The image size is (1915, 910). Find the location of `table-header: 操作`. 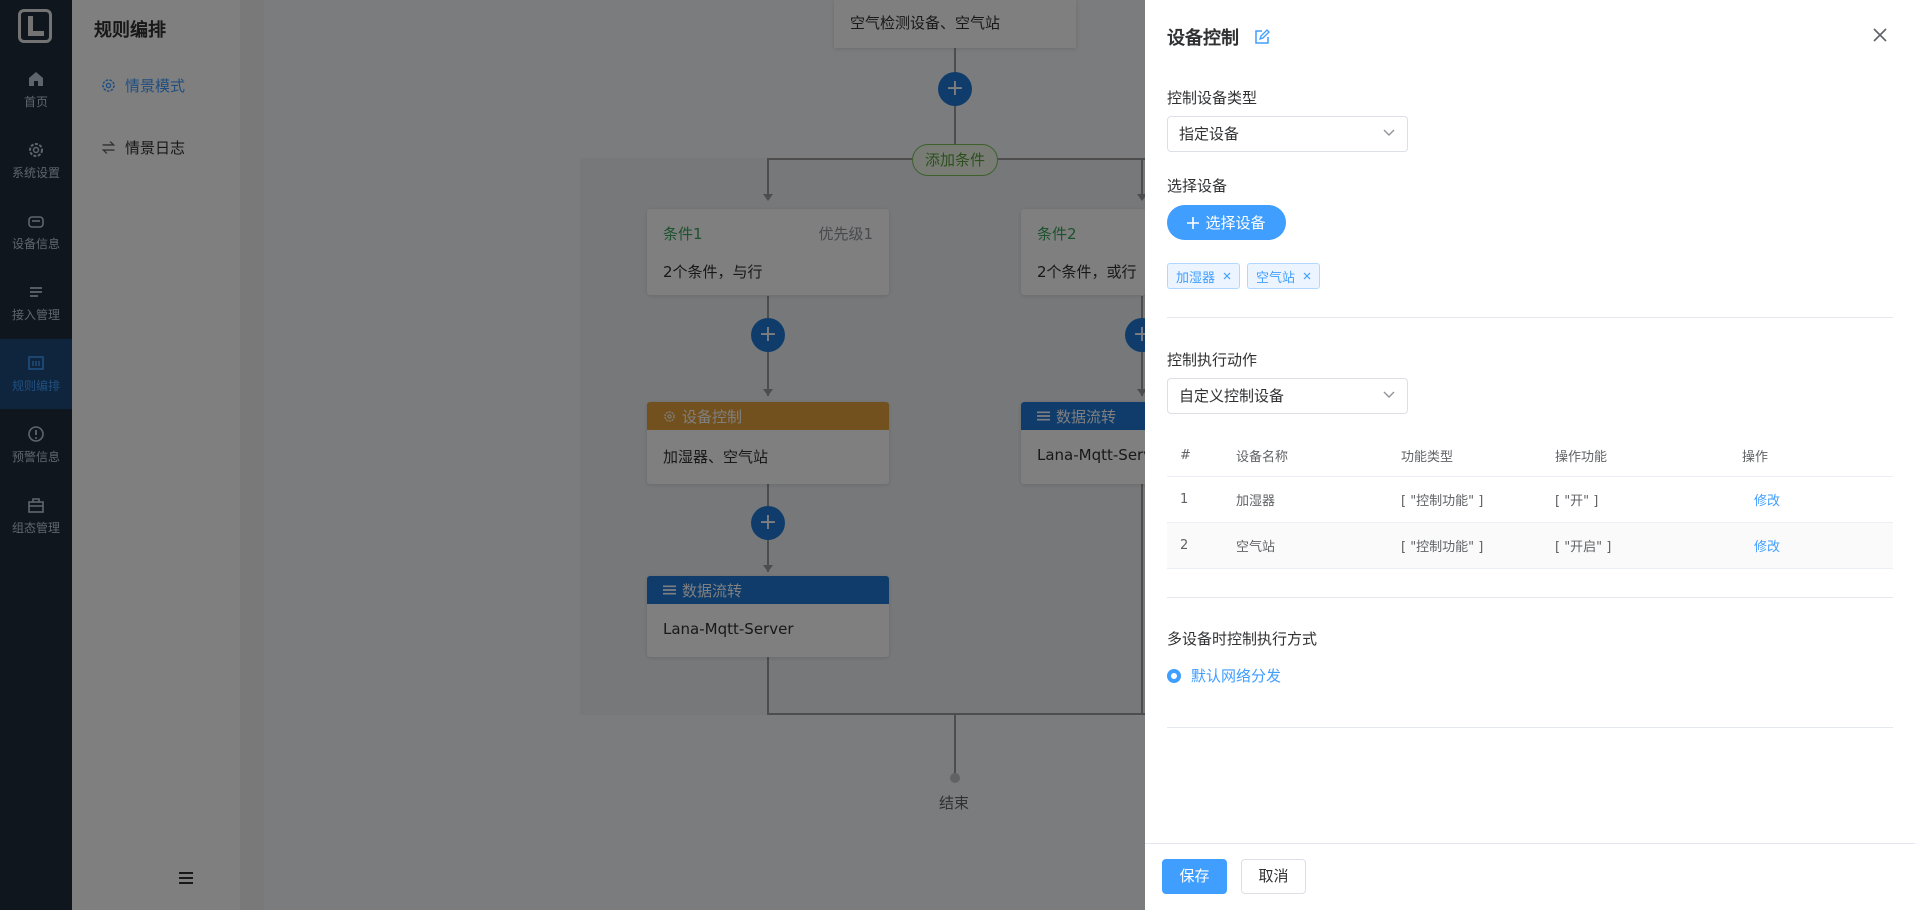

table-header: 操作 is located at coordinates (1811, 456).